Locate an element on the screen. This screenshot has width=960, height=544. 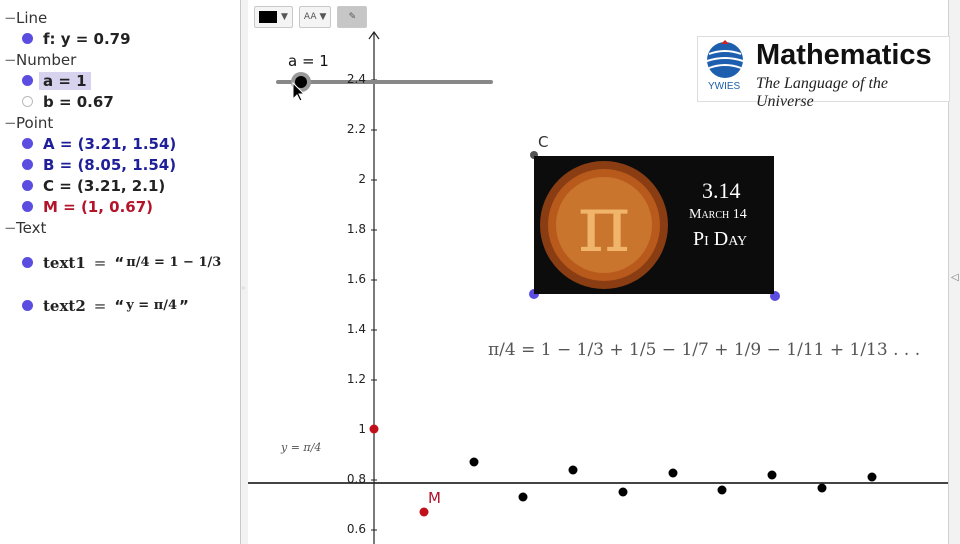
y-tick-label: 0.6 is located at coordinates (356, 529).